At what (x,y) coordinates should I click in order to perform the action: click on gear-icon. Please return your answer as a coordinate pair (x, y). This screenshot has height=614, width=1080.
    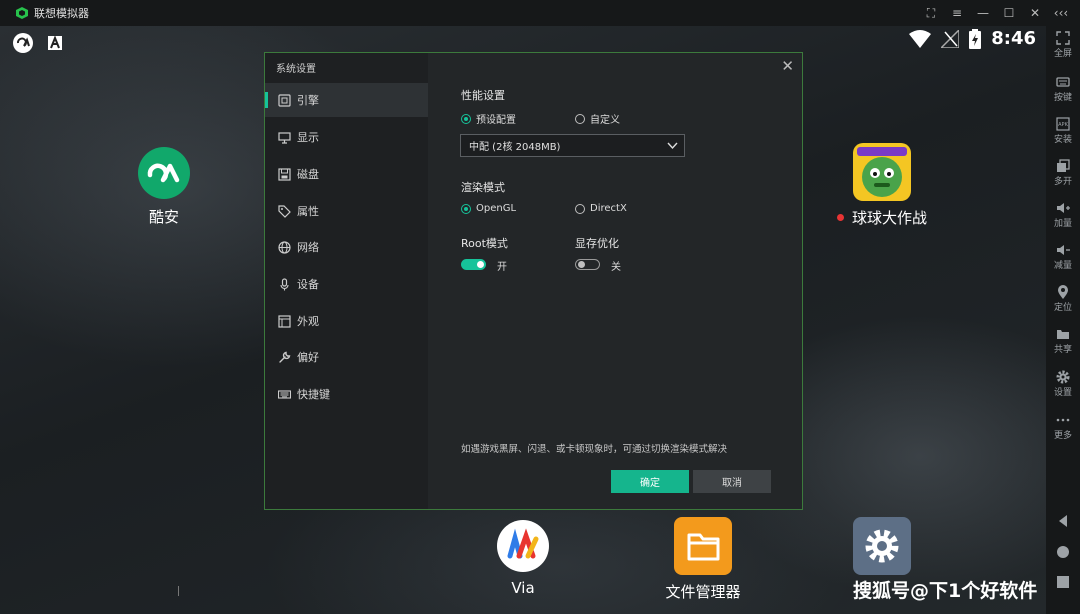
    Looking at the image, I should click on (1063, 377).